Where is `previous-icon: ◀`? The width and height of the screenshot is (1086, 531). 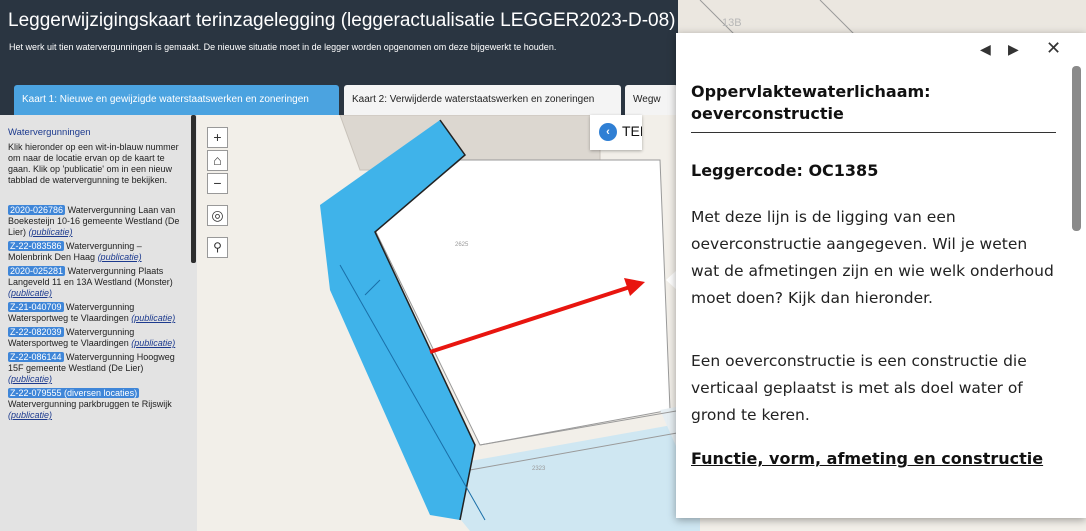 previous-icon: ◀ is located at coordinates (985, 49).